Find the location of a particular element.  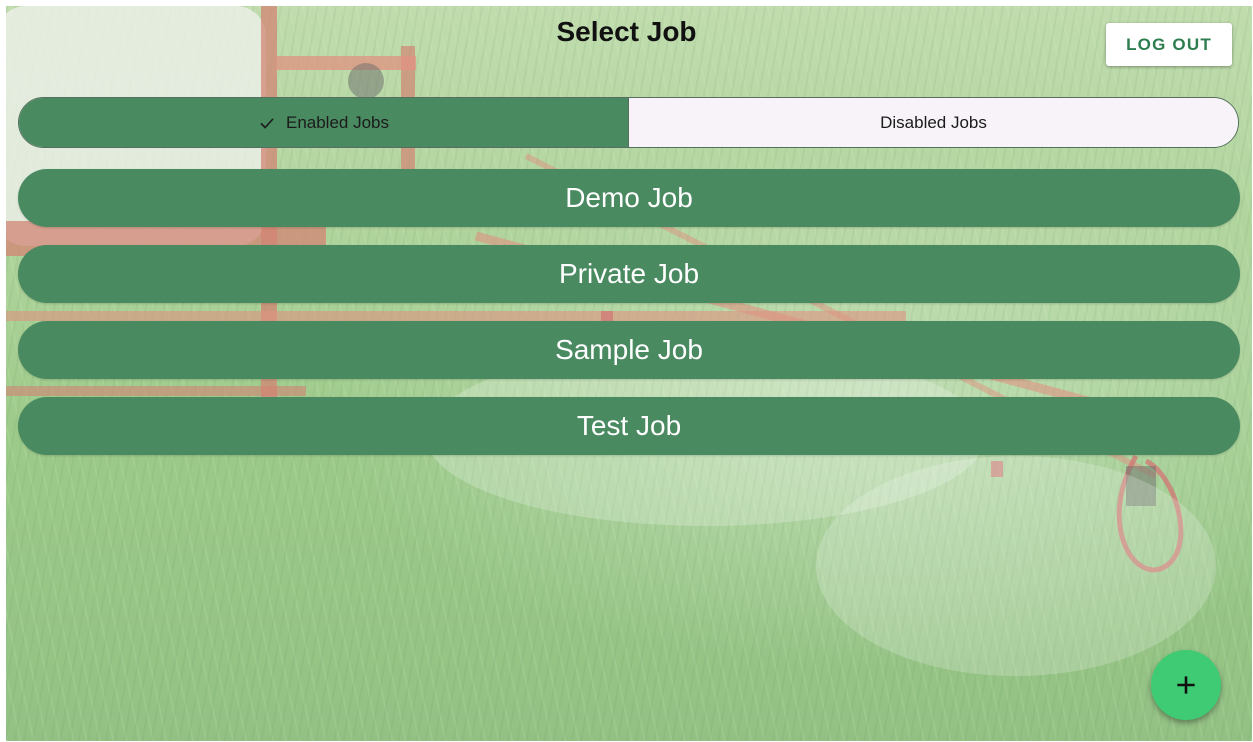

tab-enabled-jobs: Enabled Jobs is located at coordinates (324, 122).